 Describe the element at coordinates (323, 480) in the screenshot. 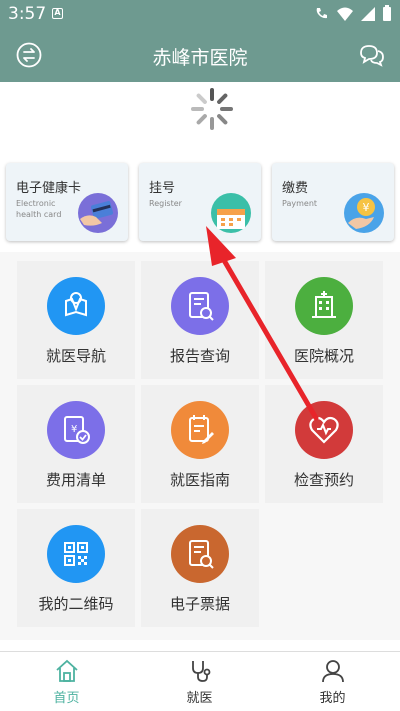

I see `tile-label: 检查预约` at that location.